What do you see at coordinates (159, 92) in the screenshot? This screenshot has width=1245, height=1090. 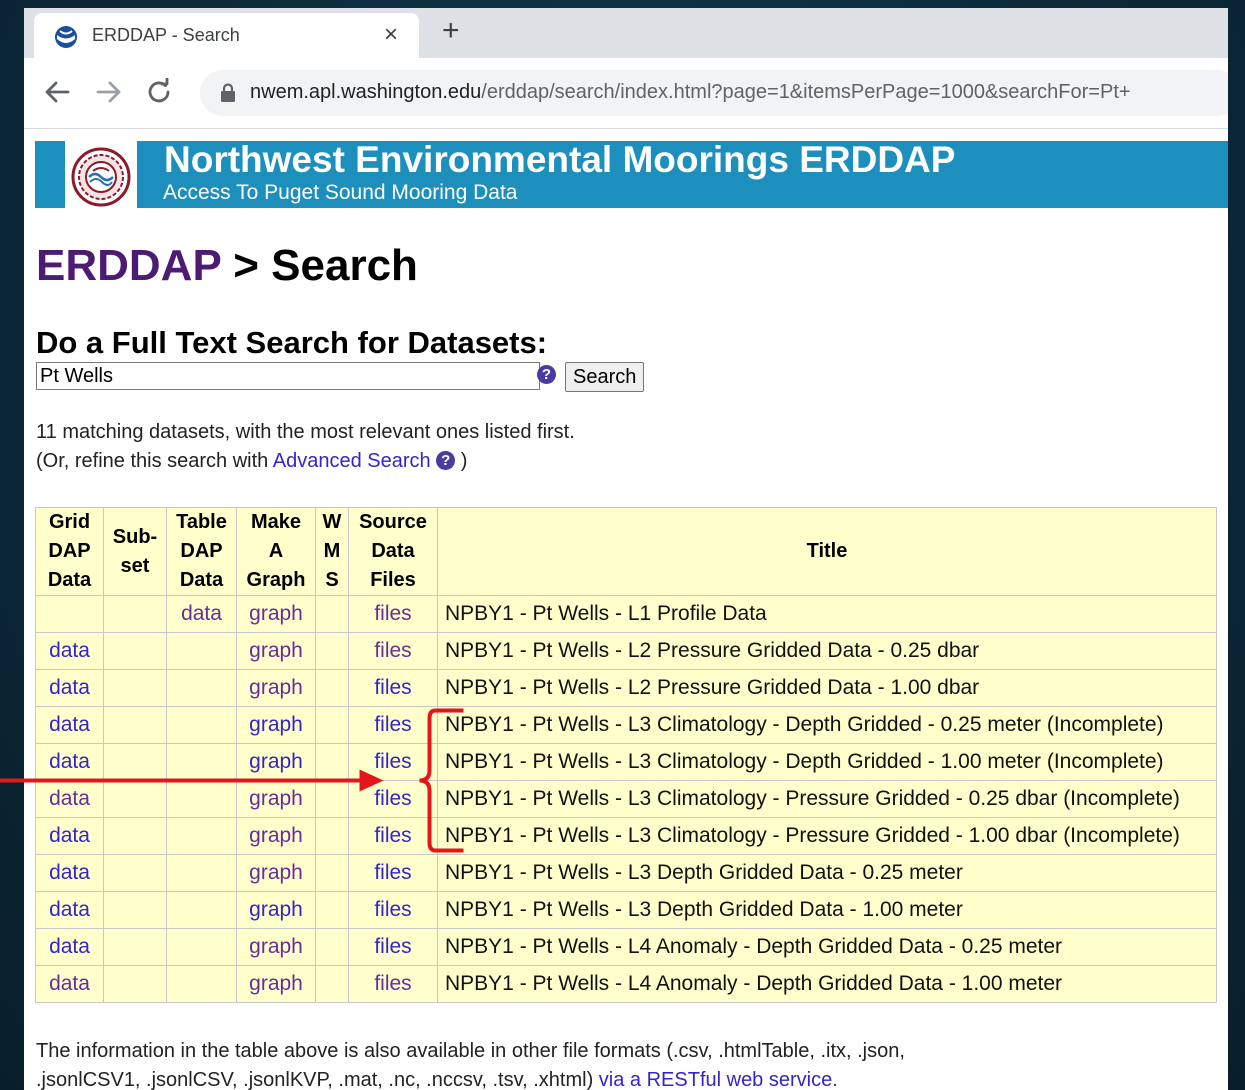 I see `reload-icon` at bounding box center [159, 92].